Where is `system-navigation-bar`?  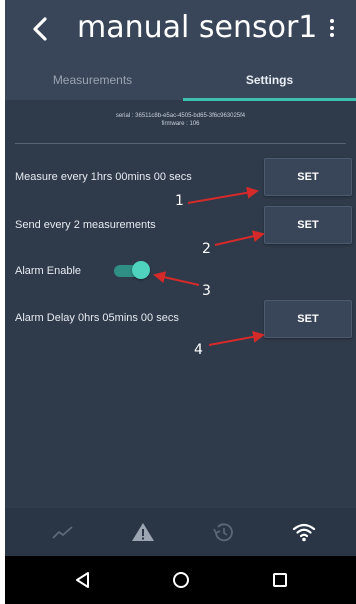
system-navigation-bar is located at coordinates (180, 580).